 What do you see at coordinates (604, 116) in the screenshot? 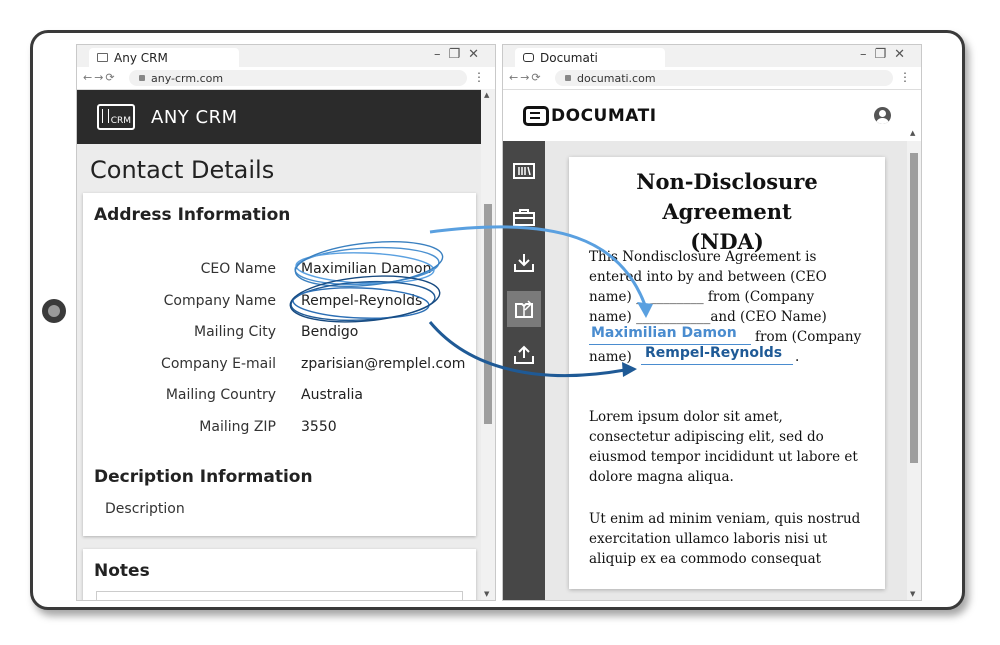
I see `documati-brand: DOCUMATI` at bounding box center [604, 116].